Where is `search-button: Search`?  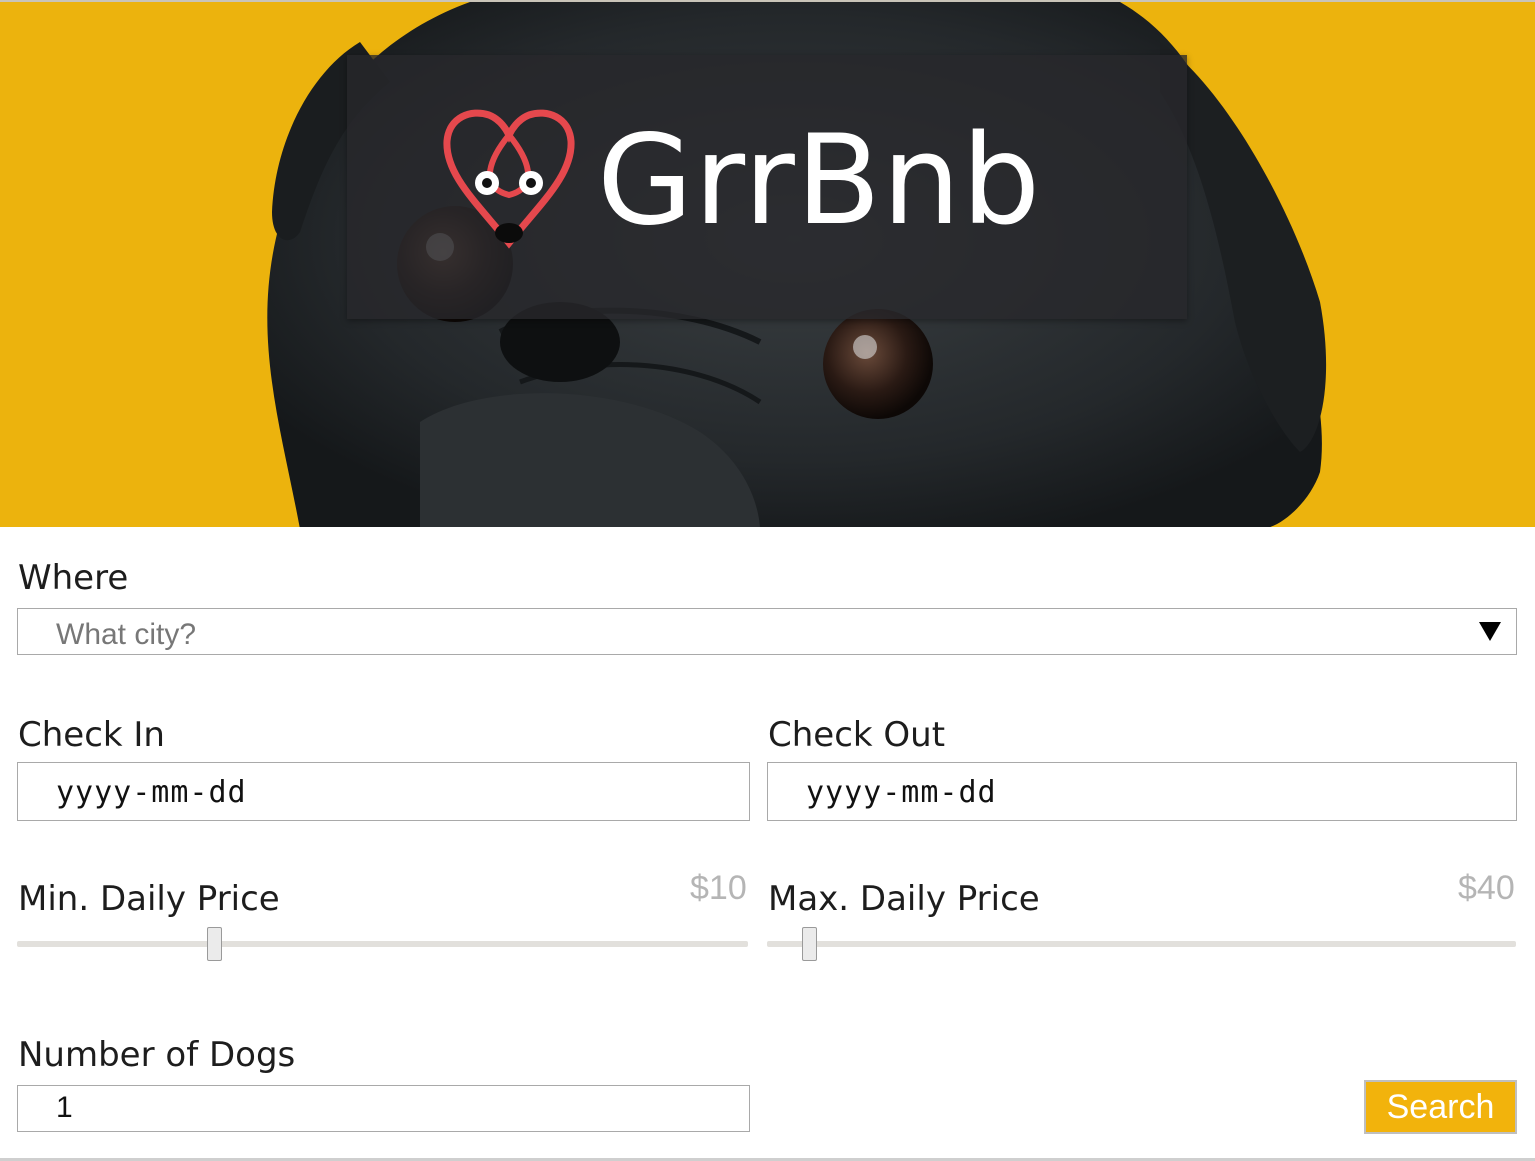 search-button: Search is located at coordinates (1440, 1107).